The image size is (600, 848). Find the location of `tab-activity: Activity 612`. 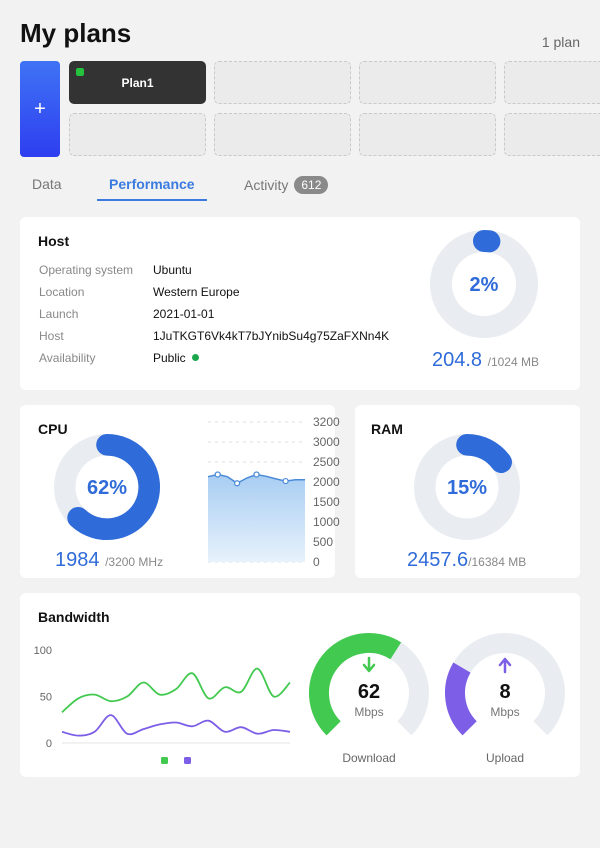

tab-activity: Activity 612 is located at coordinates (286, 185).